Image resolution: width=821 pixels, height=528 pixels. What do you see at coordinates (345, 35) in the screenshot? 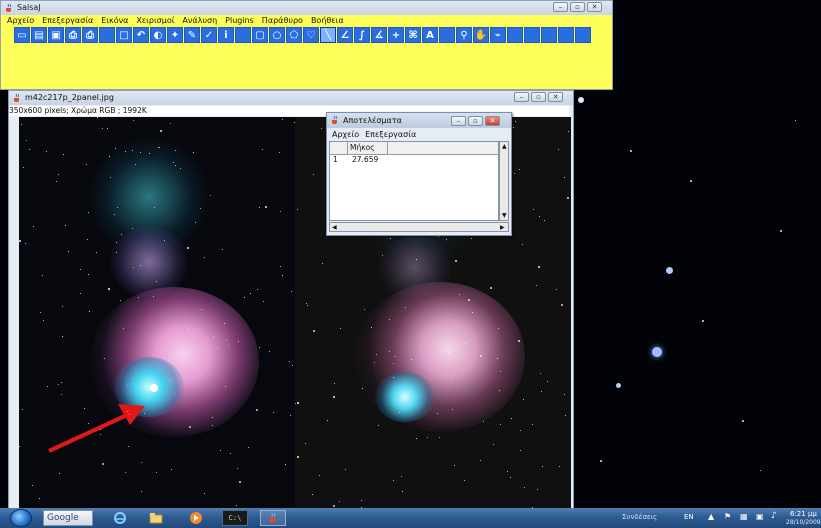
I see `segmented-line-icon: ∠` at bounding box center [345, 35].